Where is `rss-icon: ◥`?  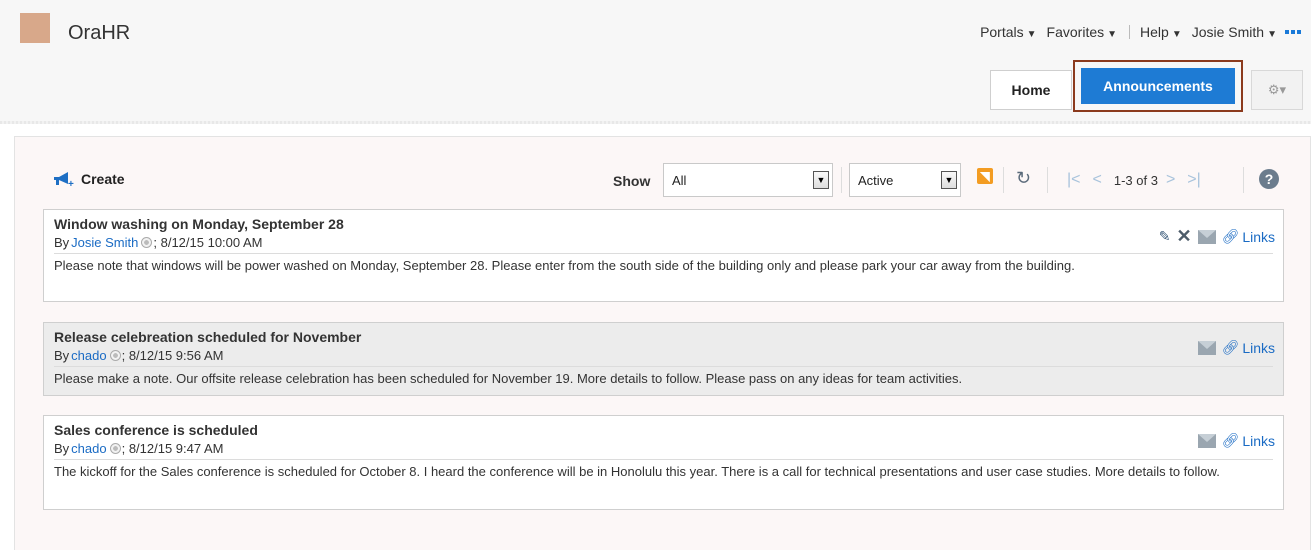 rss-icon: ◥ is located at coordinates (985, 176).